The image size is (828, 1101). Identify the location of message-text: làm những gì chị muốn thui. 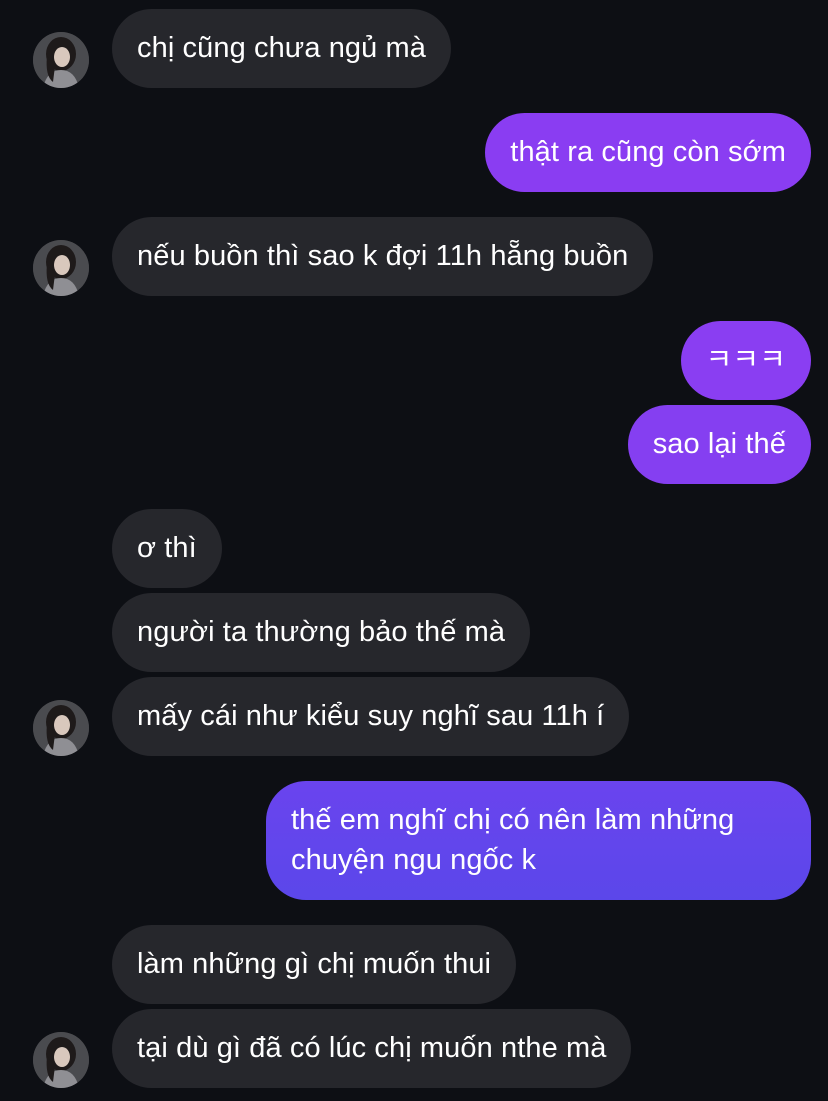
(314, 964).